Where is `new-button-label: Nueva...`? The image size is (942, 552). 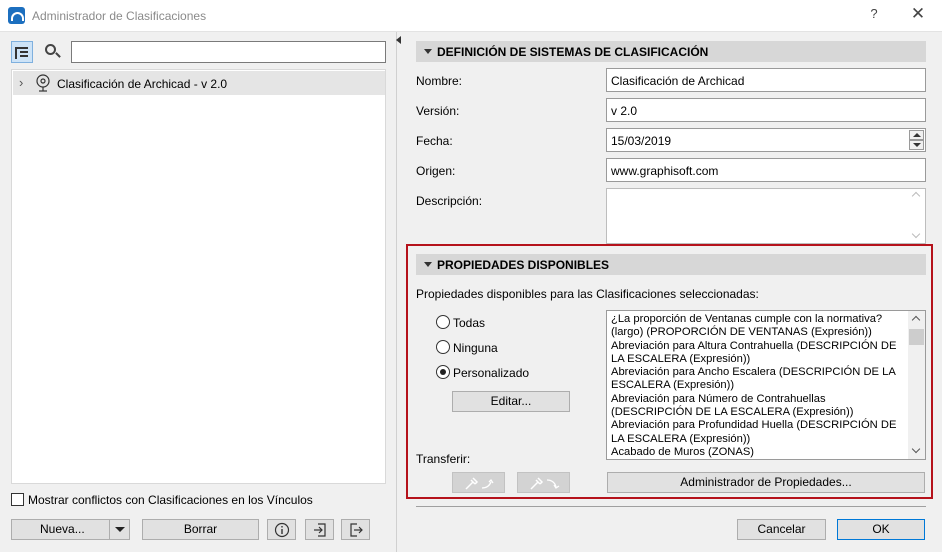
new-button-label: Nueva... is located at coordinates (62, 529).